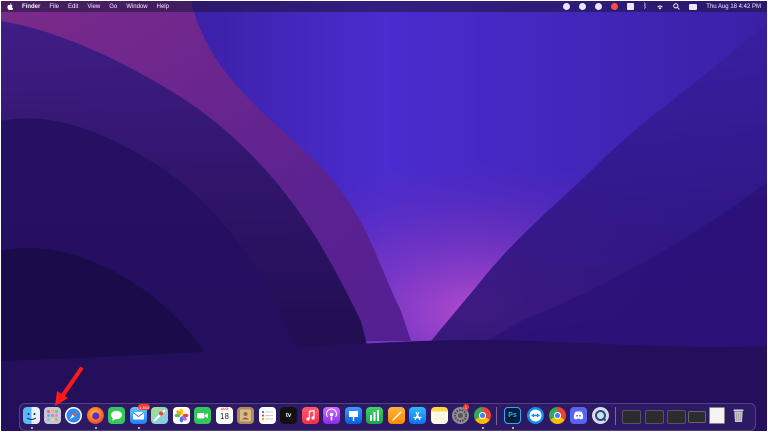  I want to click on chrome-icon, so click(482, 415).